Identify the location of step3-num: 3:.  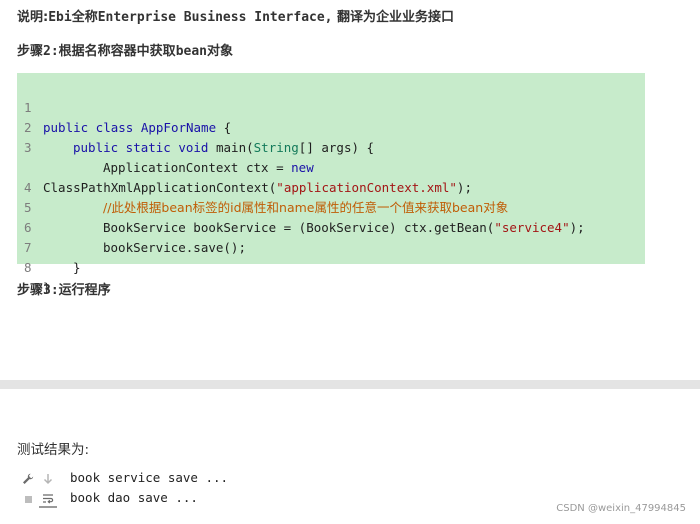
(51, 290).